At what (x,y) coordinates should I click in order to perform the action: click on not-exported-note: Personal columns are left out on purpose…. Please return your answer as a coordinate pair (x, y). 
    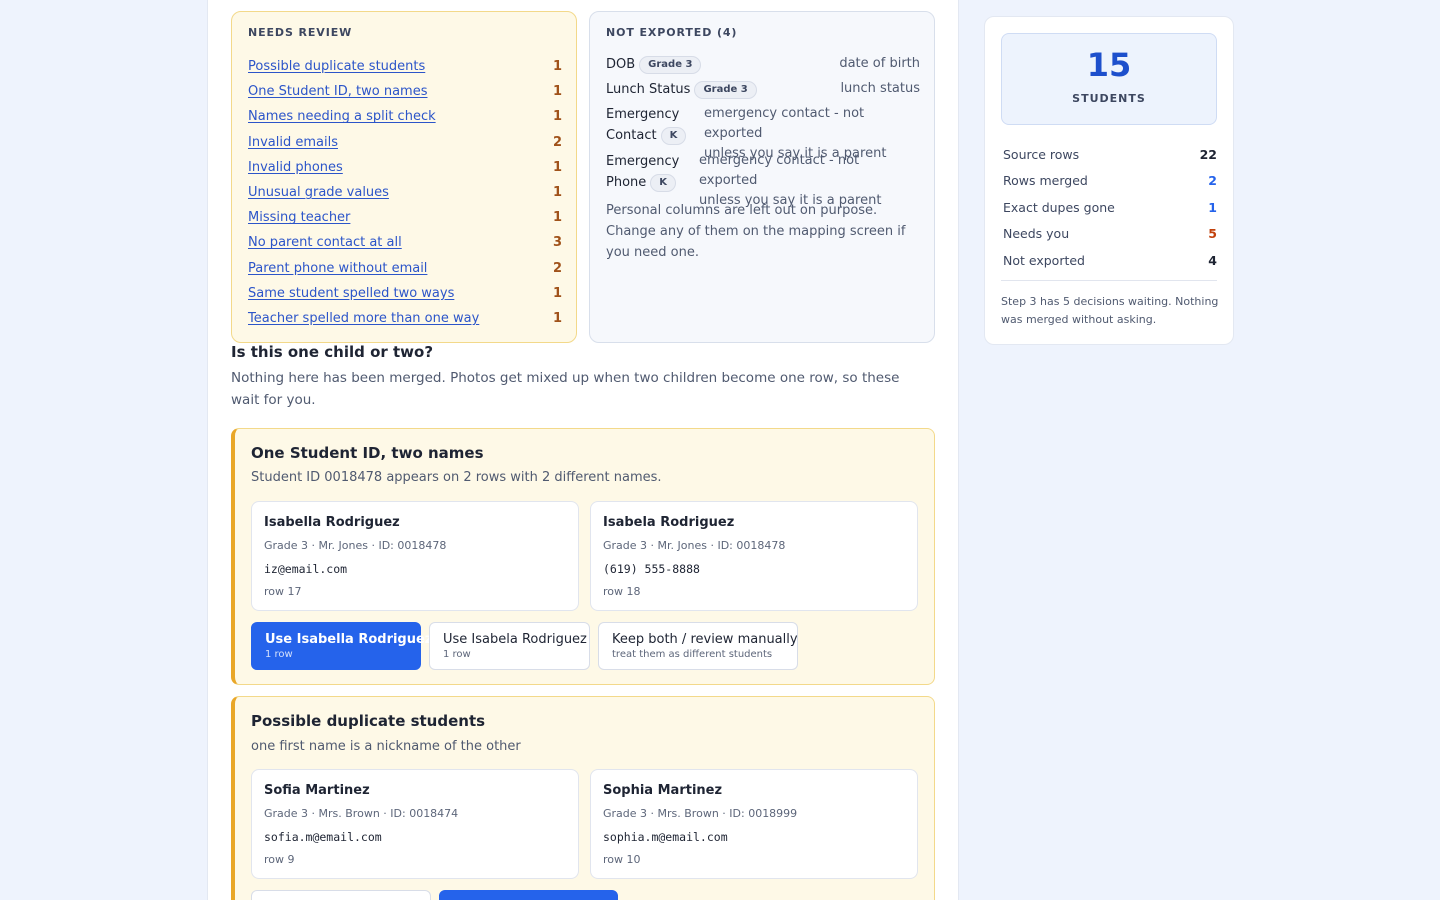
    Looking at the image, I should click on (756, 231).